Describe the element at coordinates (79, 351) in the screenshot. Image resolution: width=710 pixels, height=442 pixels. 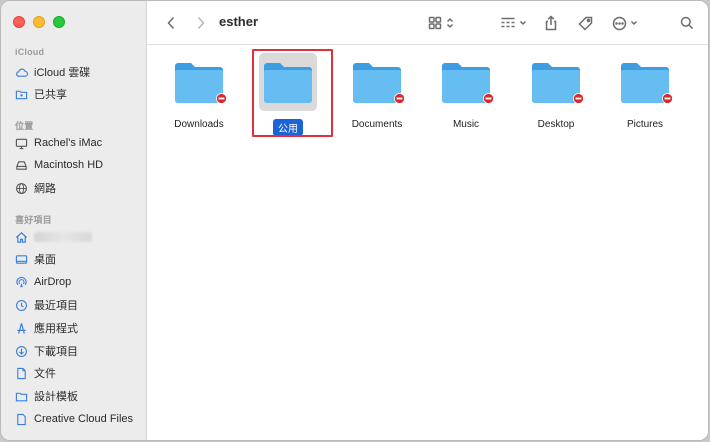
I see `sidebar-item-downloads: 下載項目` at that location.